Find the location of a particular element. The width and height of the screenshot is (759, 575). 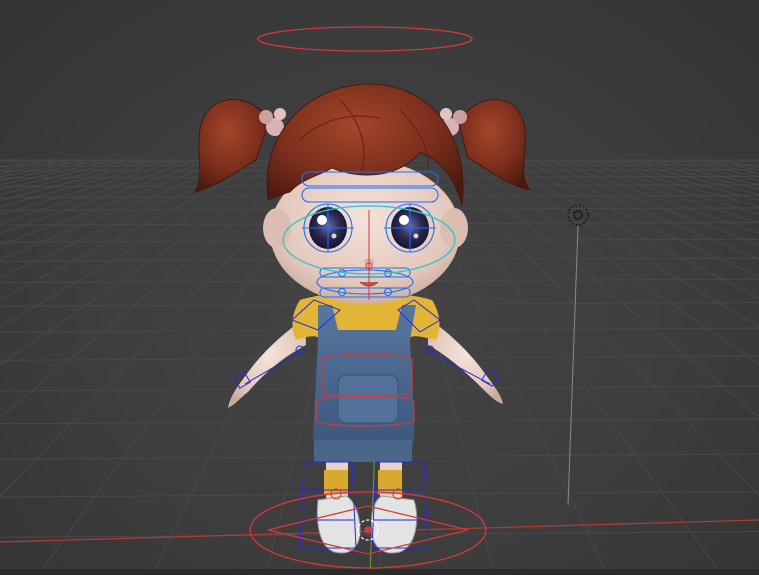

light-icon is located at coordinates (578, 355).